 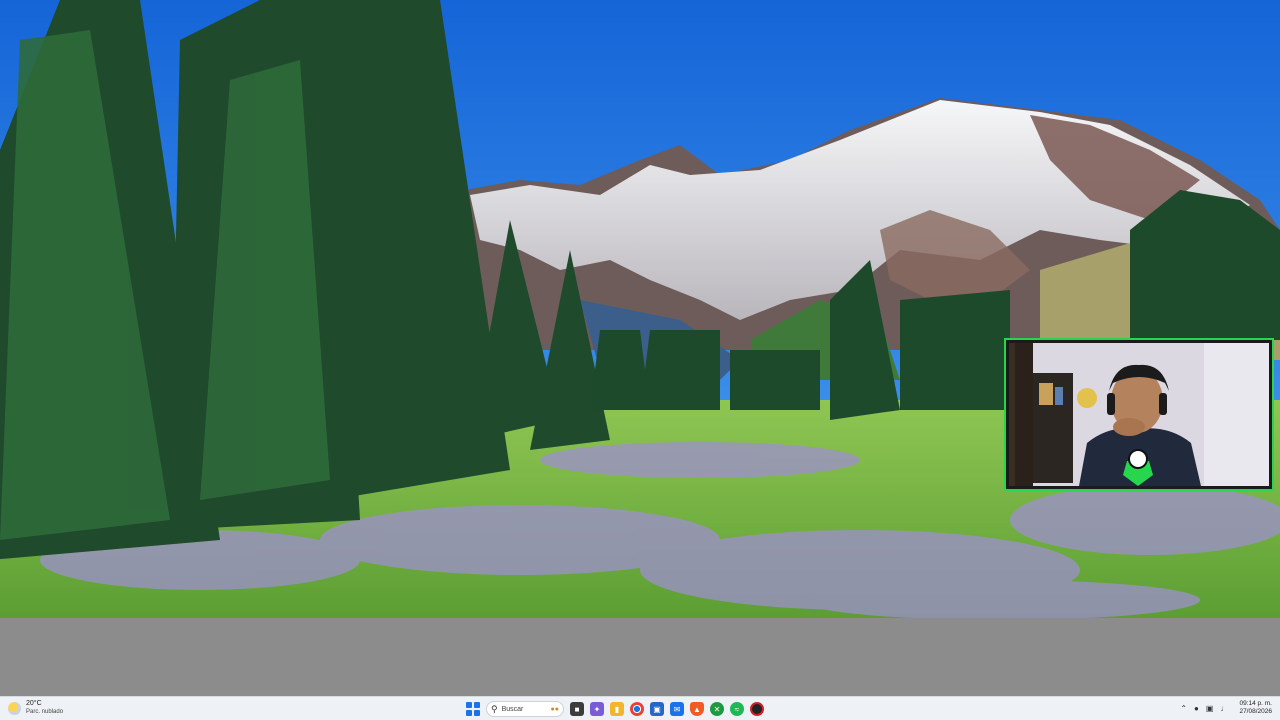 I want to click on clock-date: 27/08/2026, so click(x=1255, y=711).